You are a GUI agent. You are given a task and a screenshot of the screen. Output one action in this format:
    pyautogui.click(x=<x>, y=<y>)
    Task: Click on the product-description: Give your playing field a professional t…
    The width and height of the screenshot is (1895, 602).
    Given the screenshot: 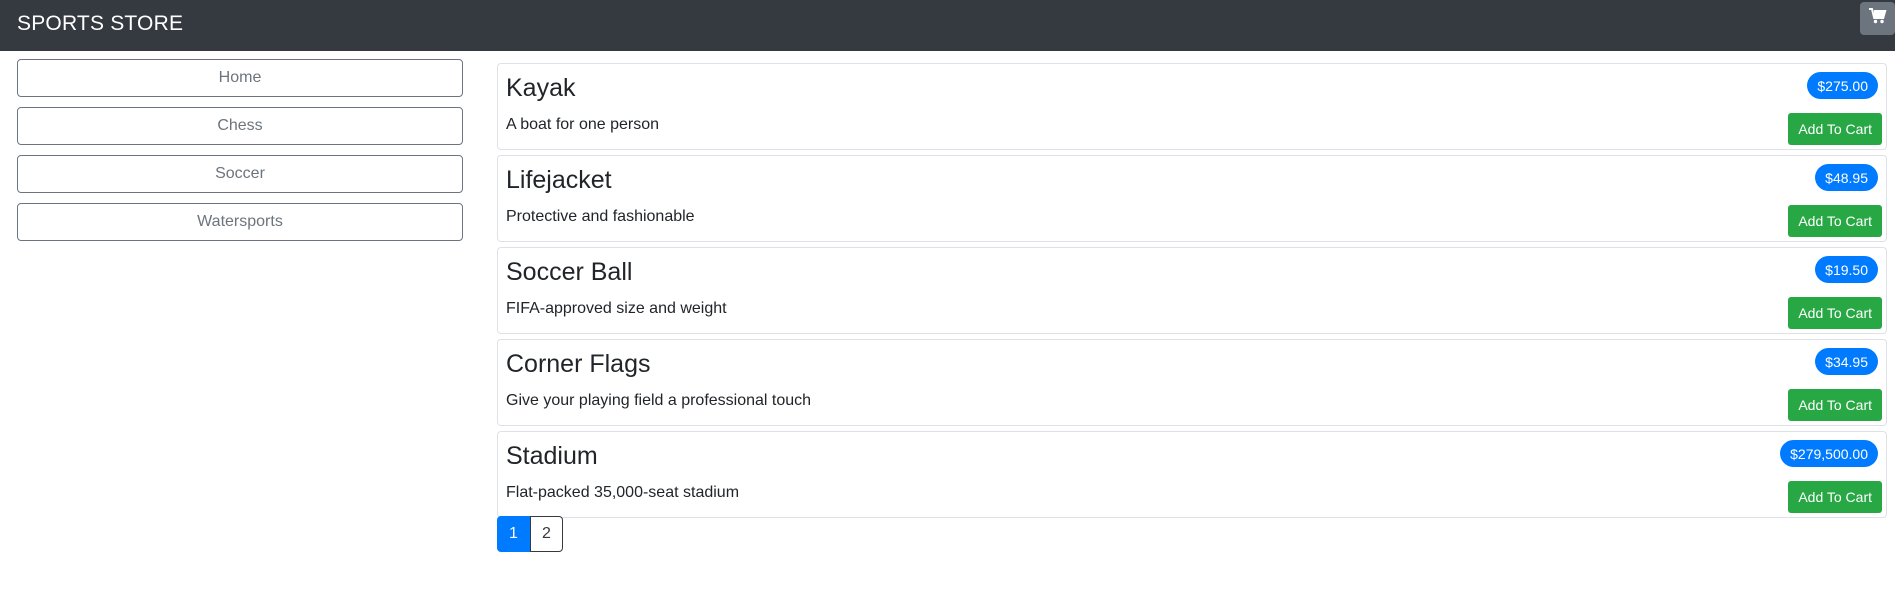 What is the action you would take?
    pyautogui.click(x=659, y=400)
    